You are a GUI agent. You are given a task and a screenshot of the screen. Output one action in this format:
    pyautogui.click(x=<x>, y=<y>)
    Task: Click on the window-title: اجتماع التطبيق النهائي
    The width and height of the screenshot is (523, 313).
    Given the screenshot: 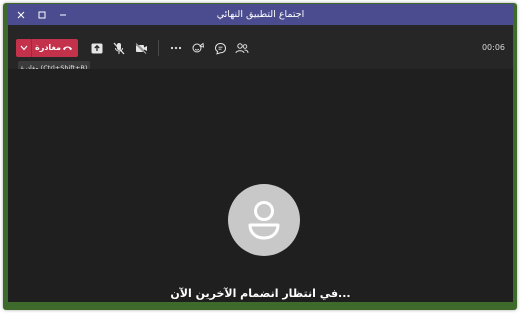 What is the action you would take?
    pyautogui.click(x=260, y=14)
    